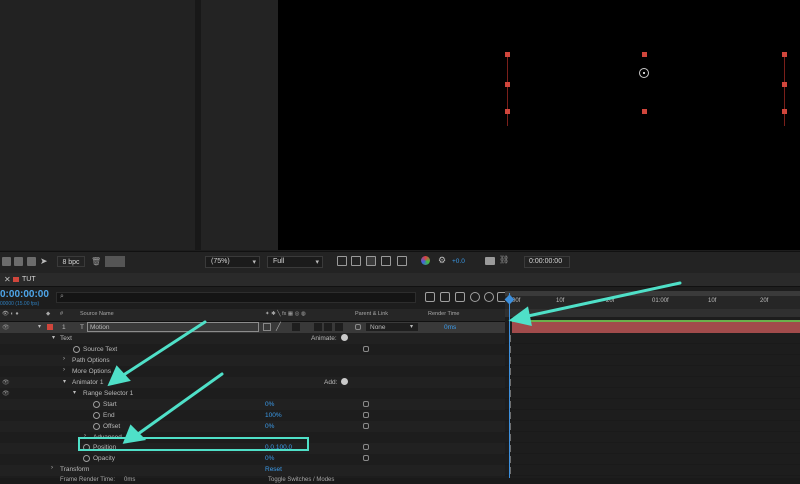 The width and height of the screenshot is (800, 484). Describe the element at coordinates (104, 458) in the screenshot. I see `opacity-label: Opacity` at that location.